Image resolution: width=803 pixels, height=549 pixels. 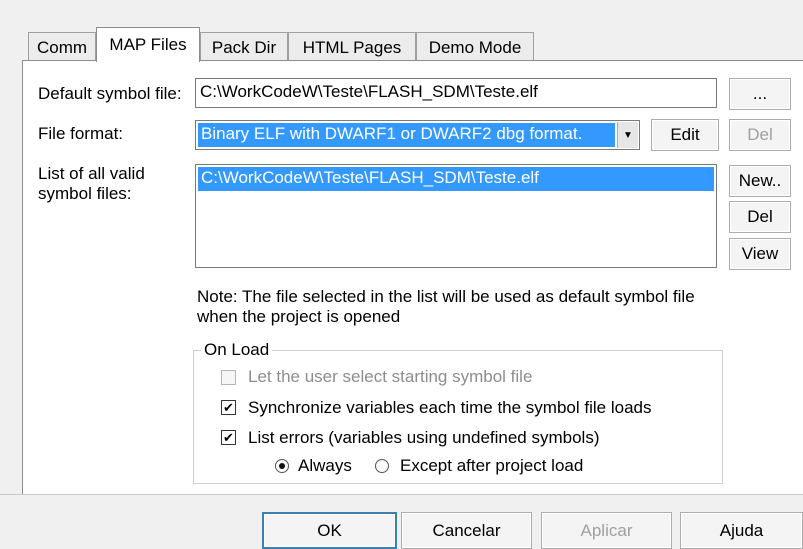 I want to click on tab-html-pages: HTML Pages, so click(x=352, y=47).